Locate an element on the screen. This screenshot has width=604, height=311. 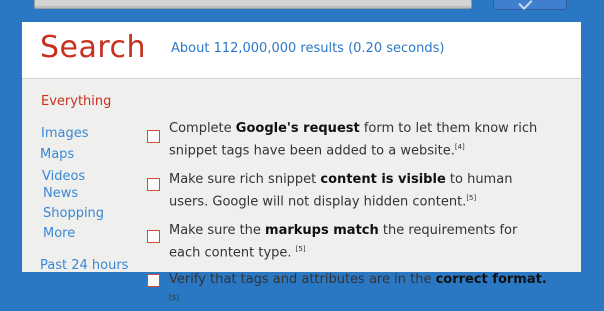
citation: [4] is located at coordinates (459, 147).